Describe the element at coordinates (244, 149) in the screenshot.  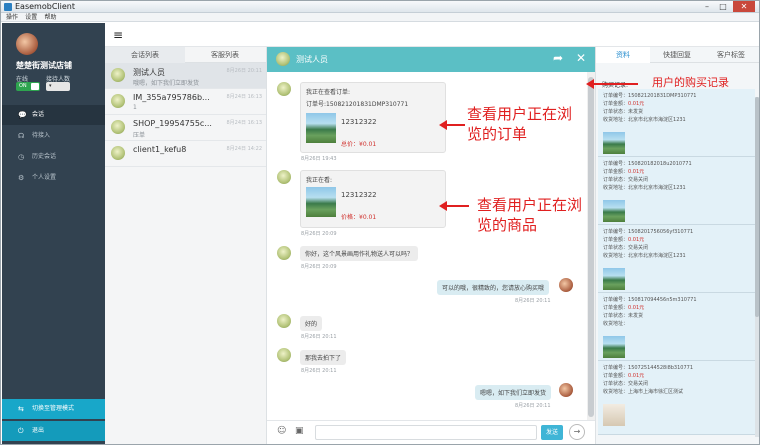
I see `message-time: 8月24日 14:22` at that location.